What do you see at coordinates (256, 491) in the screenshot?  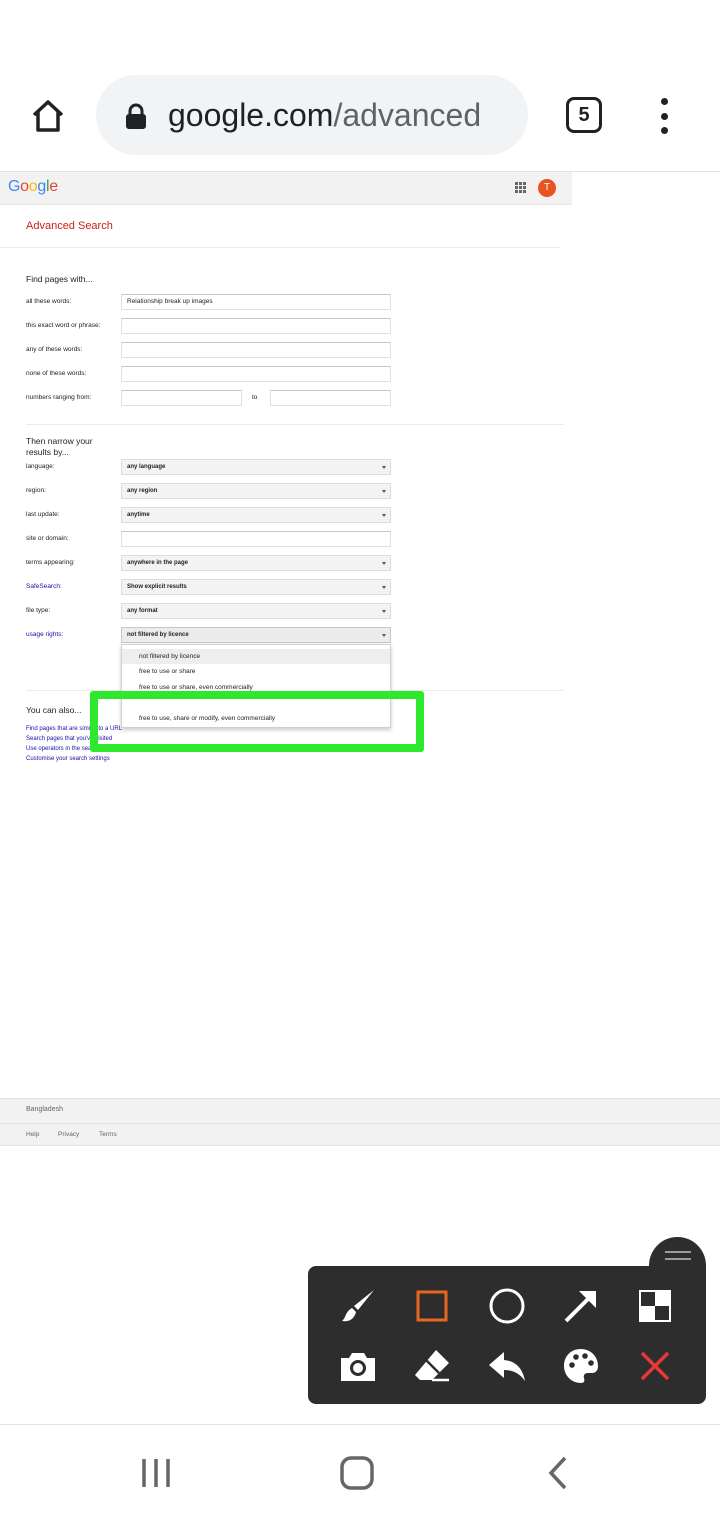 I see `region-select: any region` at bounding box center [256, 491].